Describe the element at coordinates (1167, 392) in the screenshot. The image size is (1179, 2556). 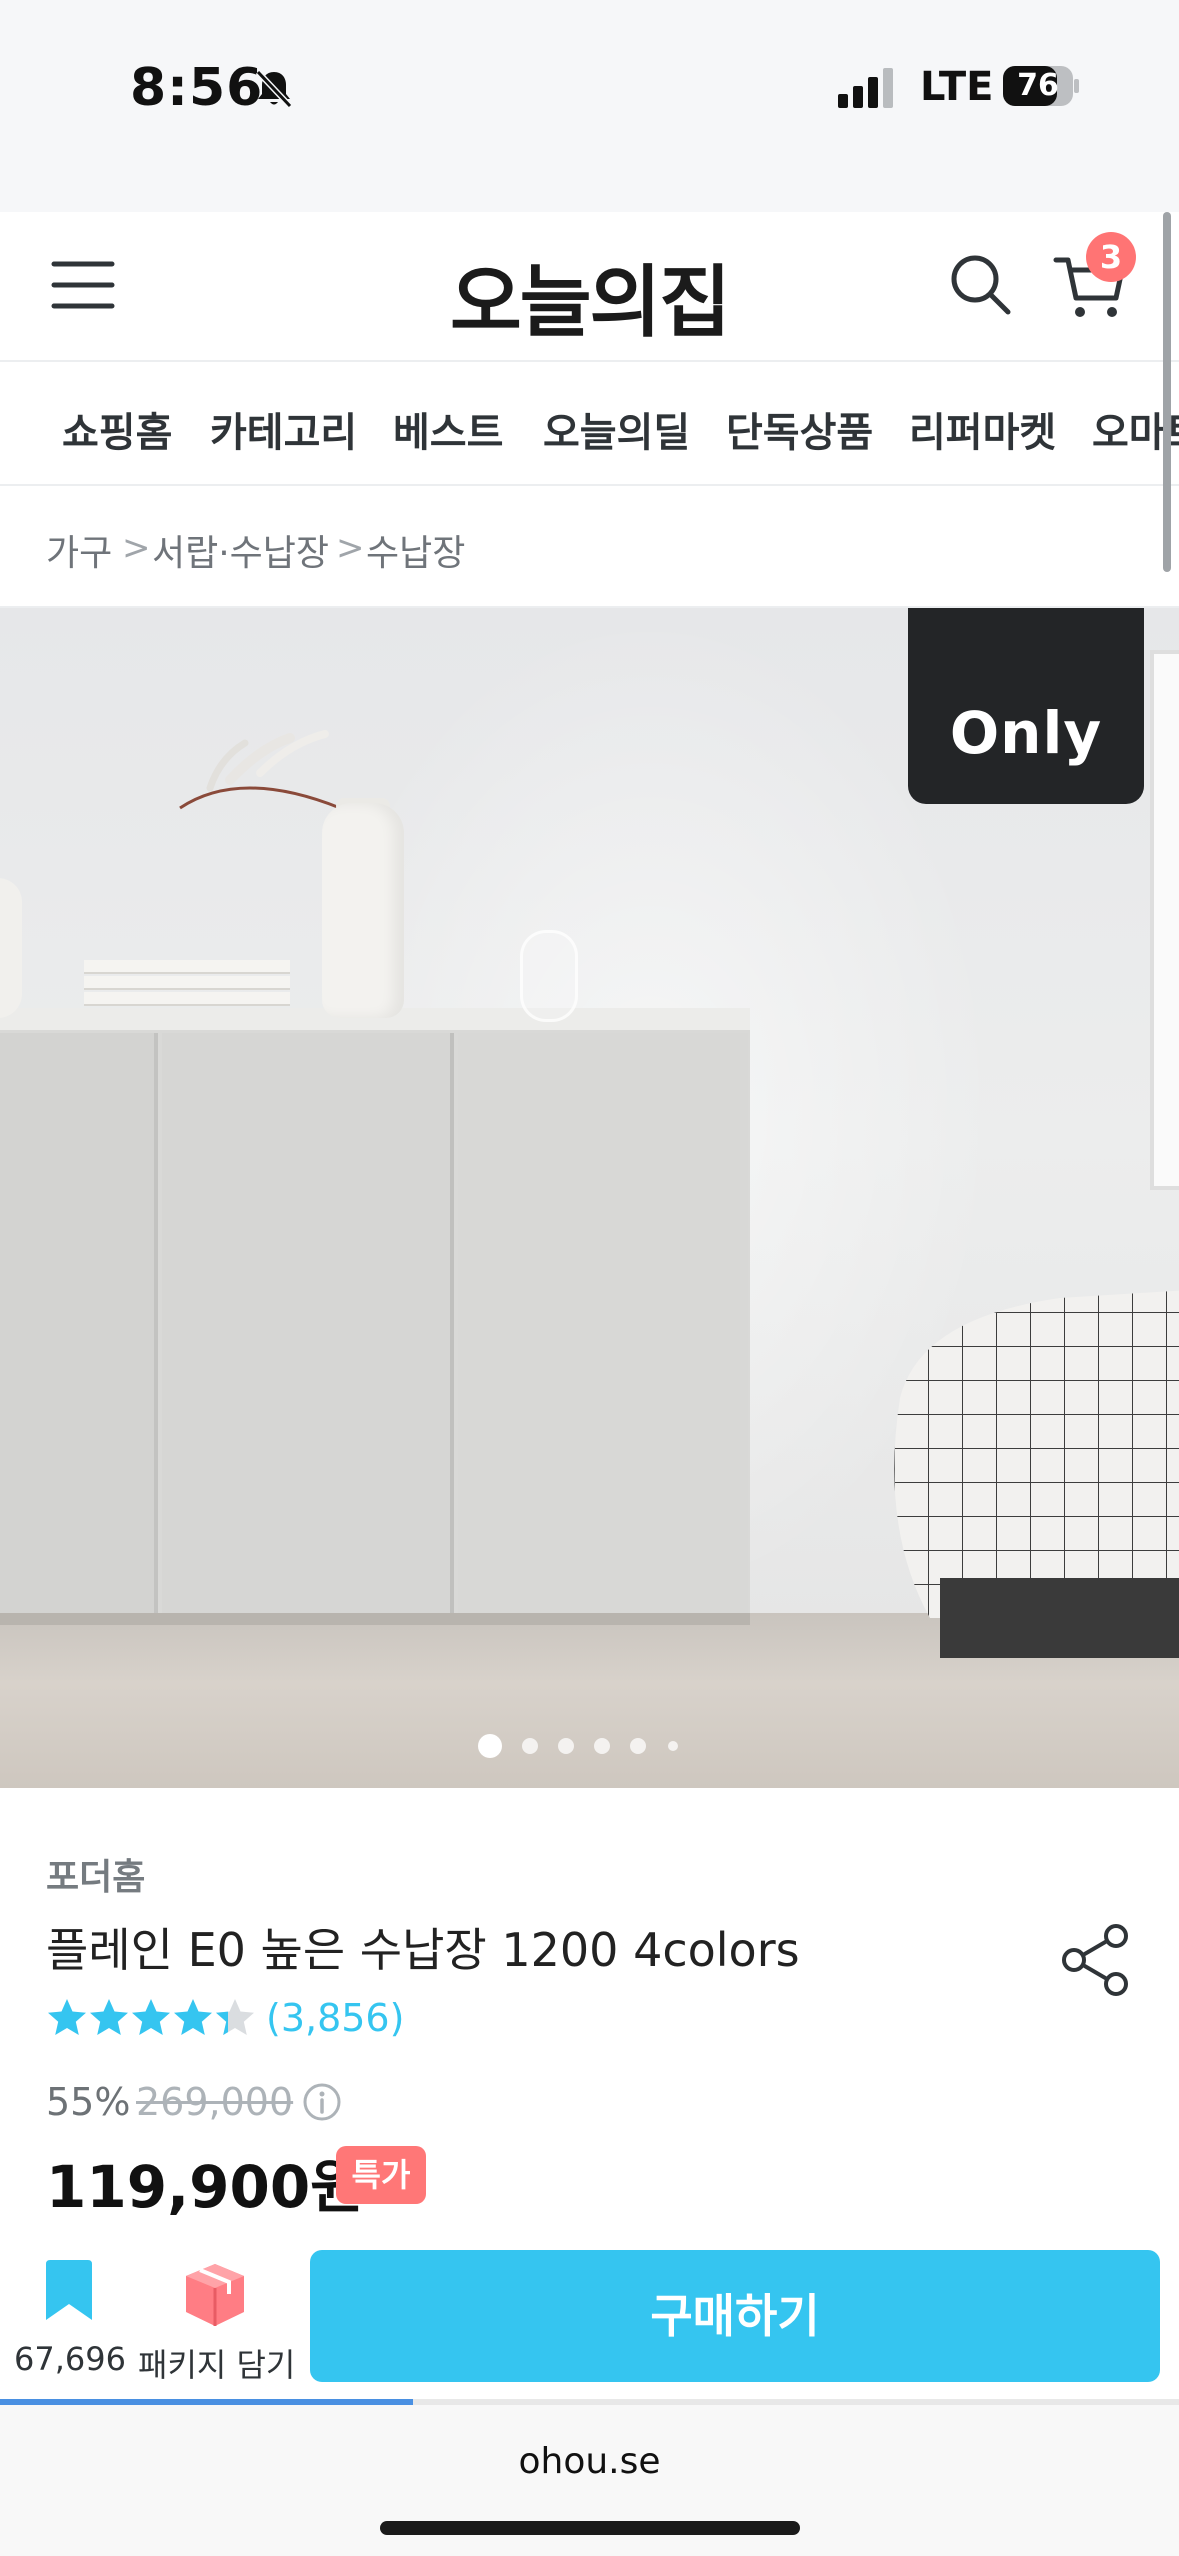
I see `scrollbar` at that location.